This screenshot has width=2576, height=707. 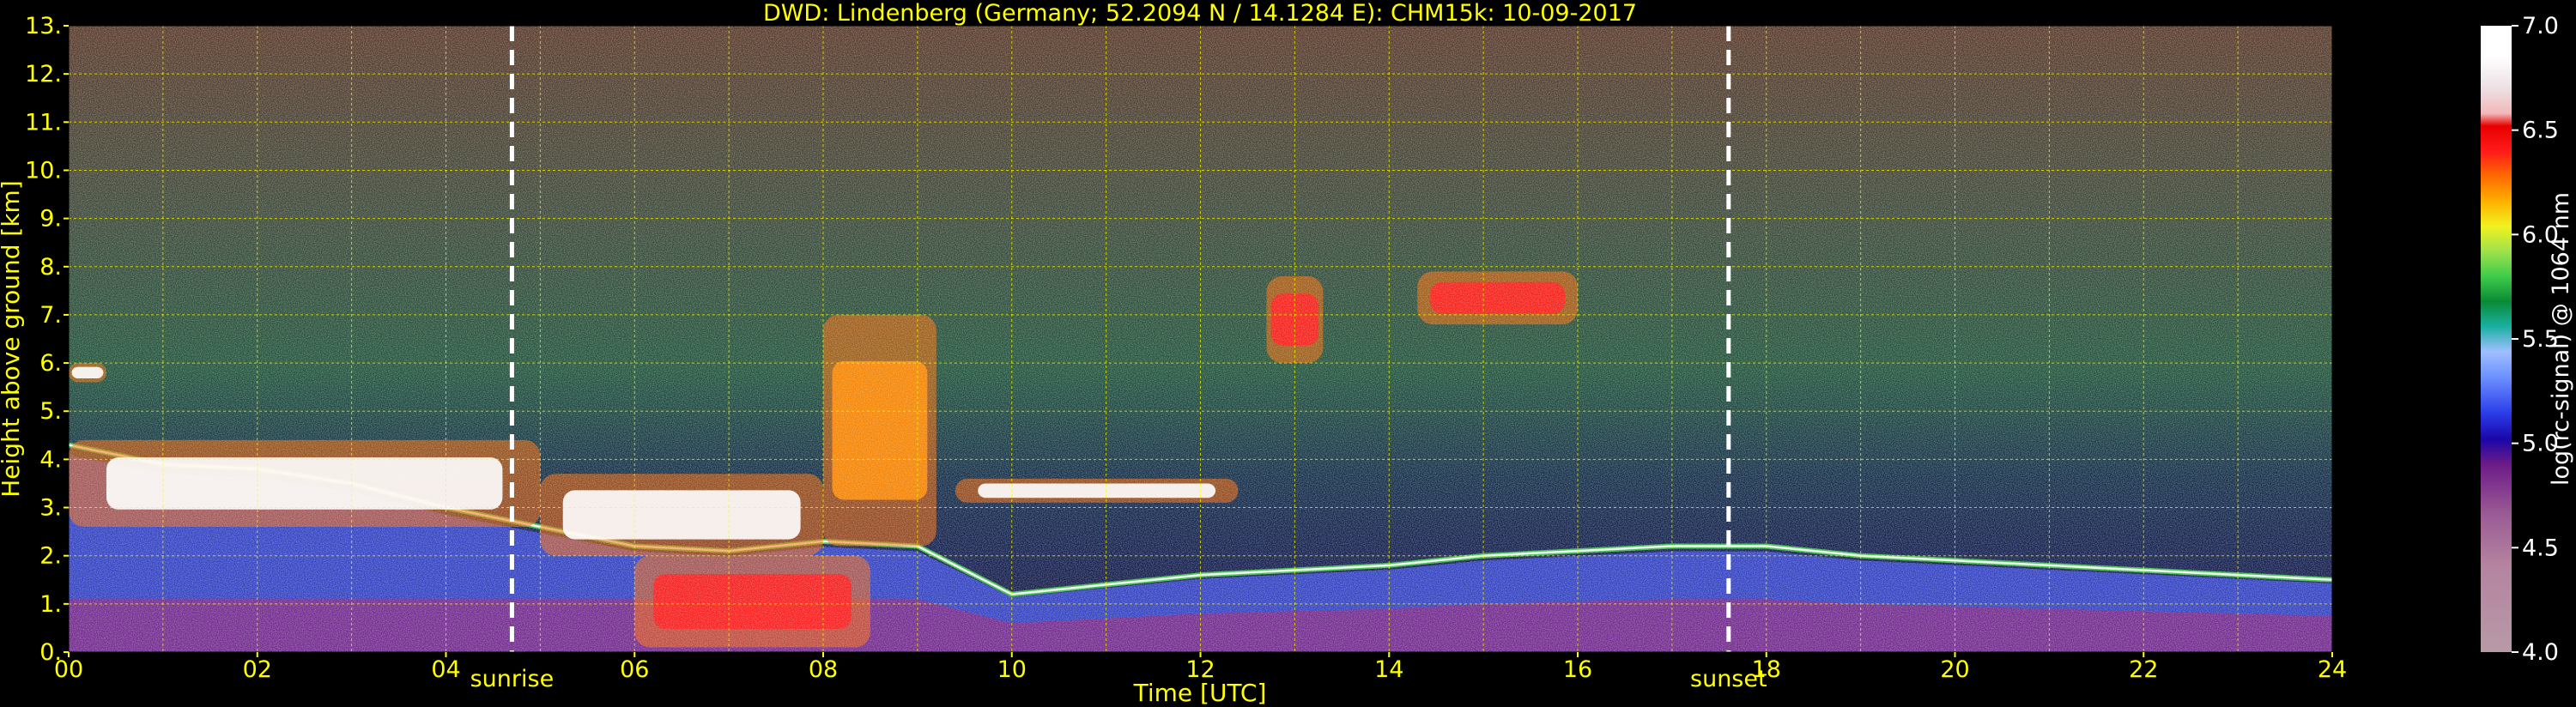 I want to click on y-tick-label: 3., so click(x=50, y=508).